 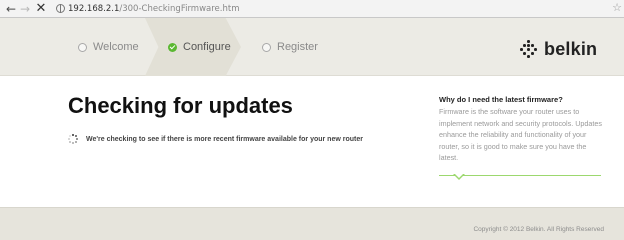 I want to click on url-host: 192.168.2.1, so click(x=94, y=8).